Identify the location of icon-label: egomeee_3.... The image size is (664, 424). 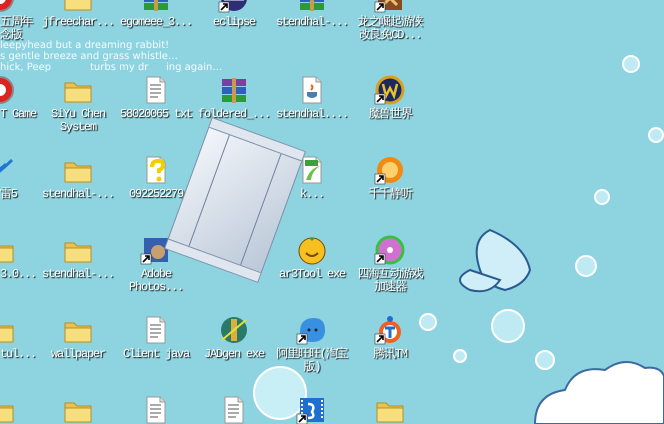
(156, 22).